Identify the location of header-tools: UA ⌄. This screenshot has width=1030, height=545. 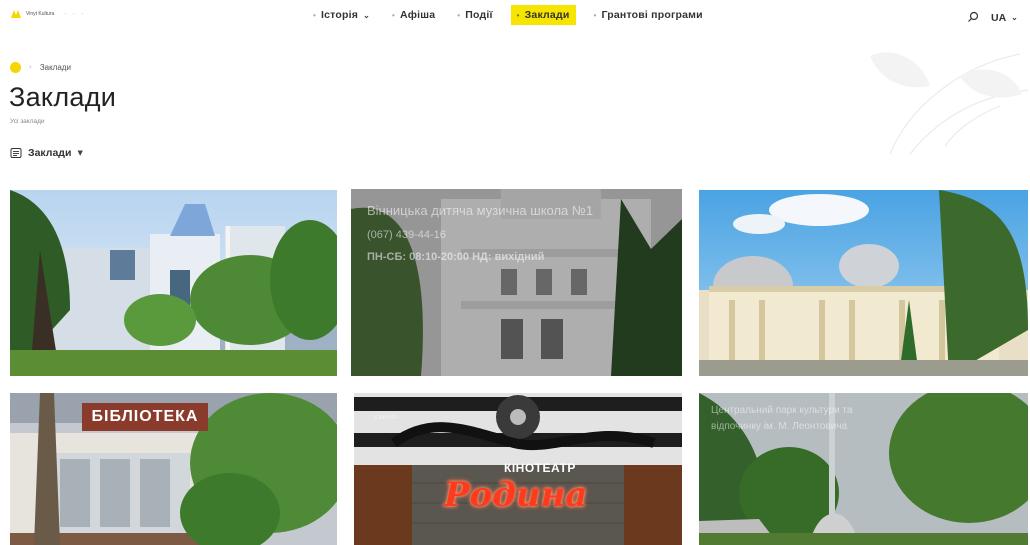
(992, 17).